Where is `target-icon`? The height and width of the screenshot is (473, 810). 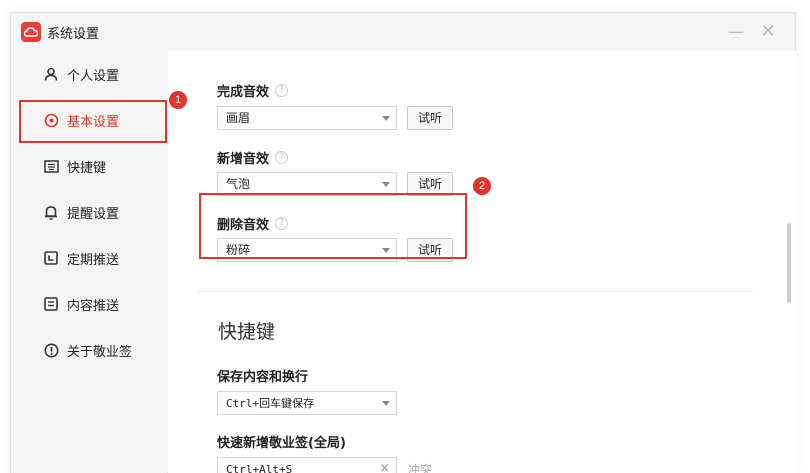 target-icon is located at coordinates (51, 120).